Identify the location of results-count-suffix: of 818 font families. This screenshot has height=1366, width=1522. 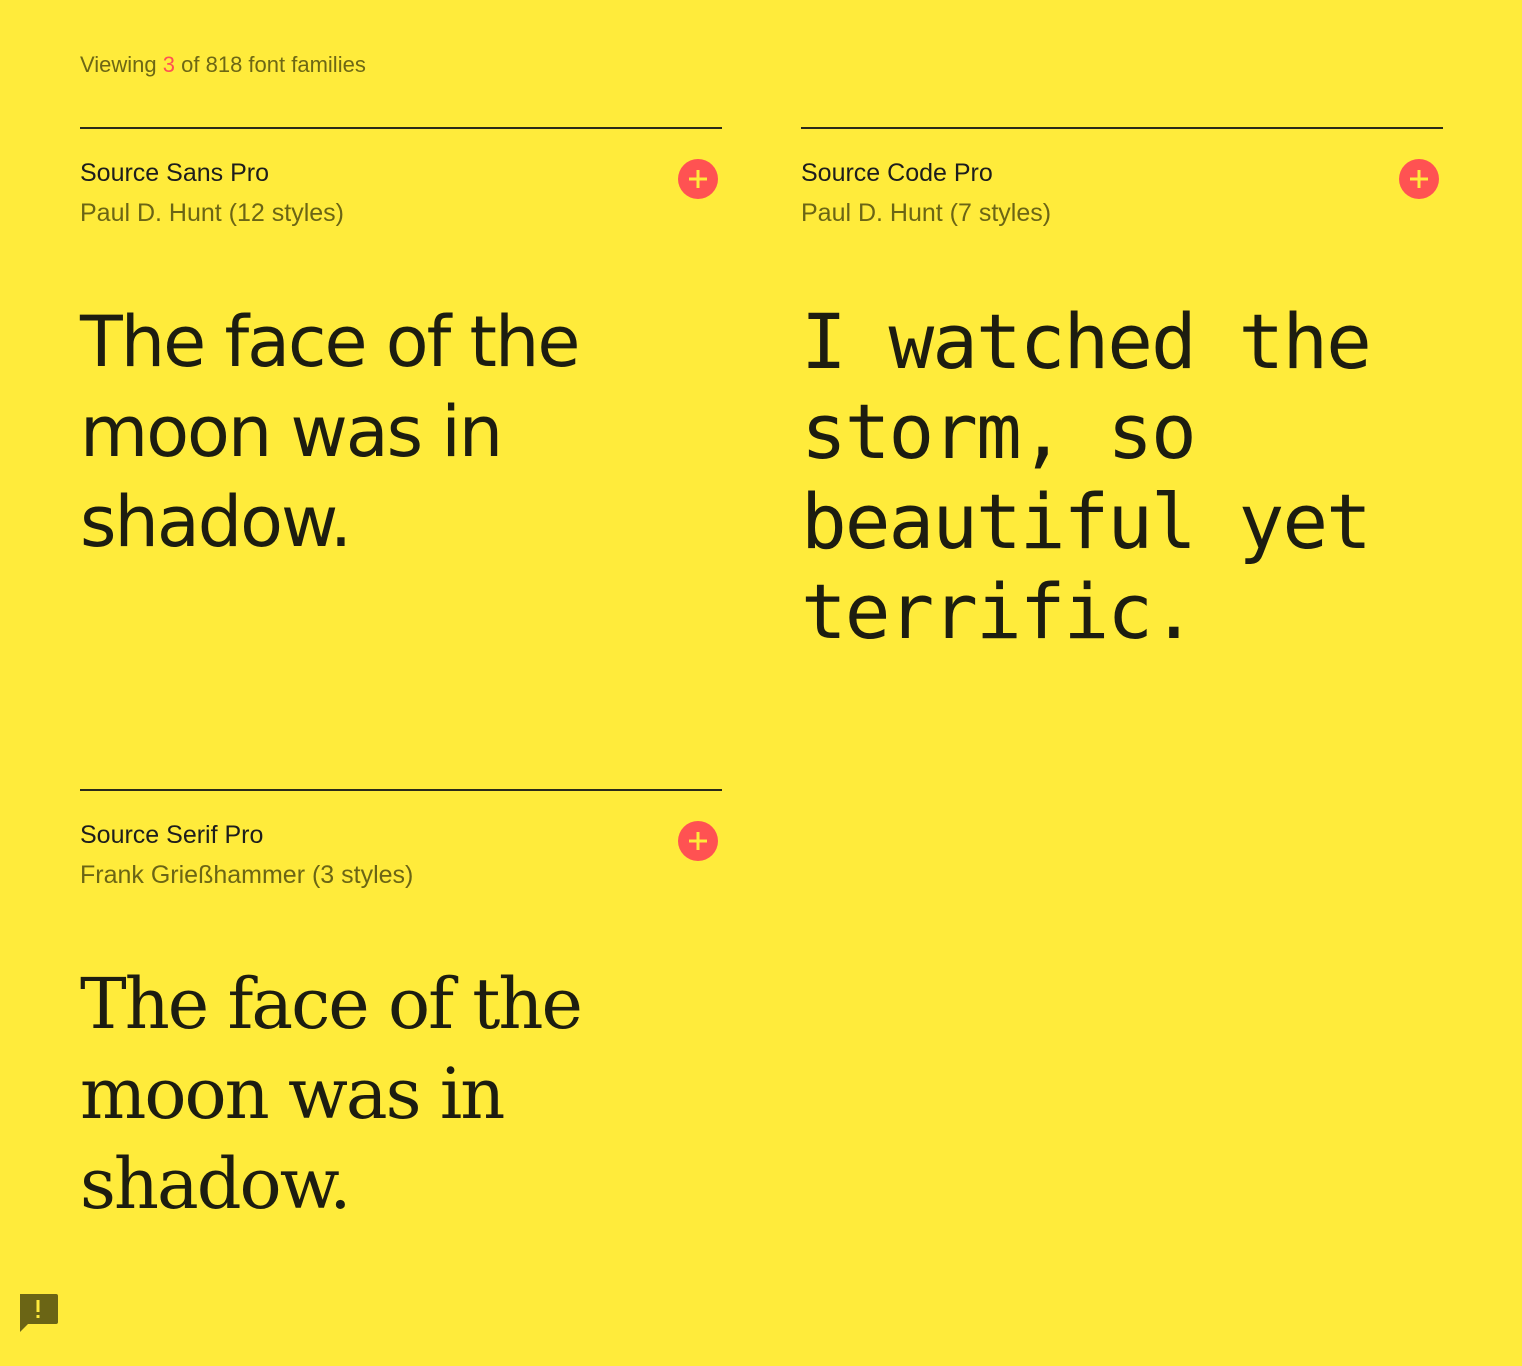
(273, 64).